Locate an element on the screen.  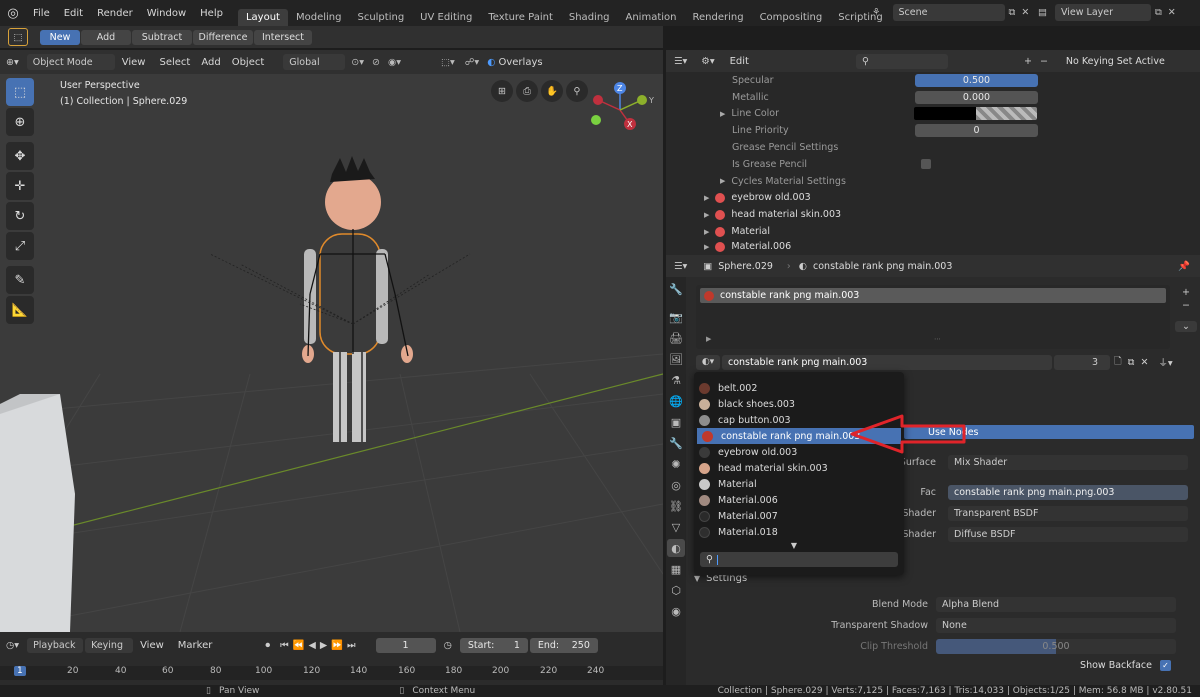
menu-view: View is located at coordinates (134, 62).